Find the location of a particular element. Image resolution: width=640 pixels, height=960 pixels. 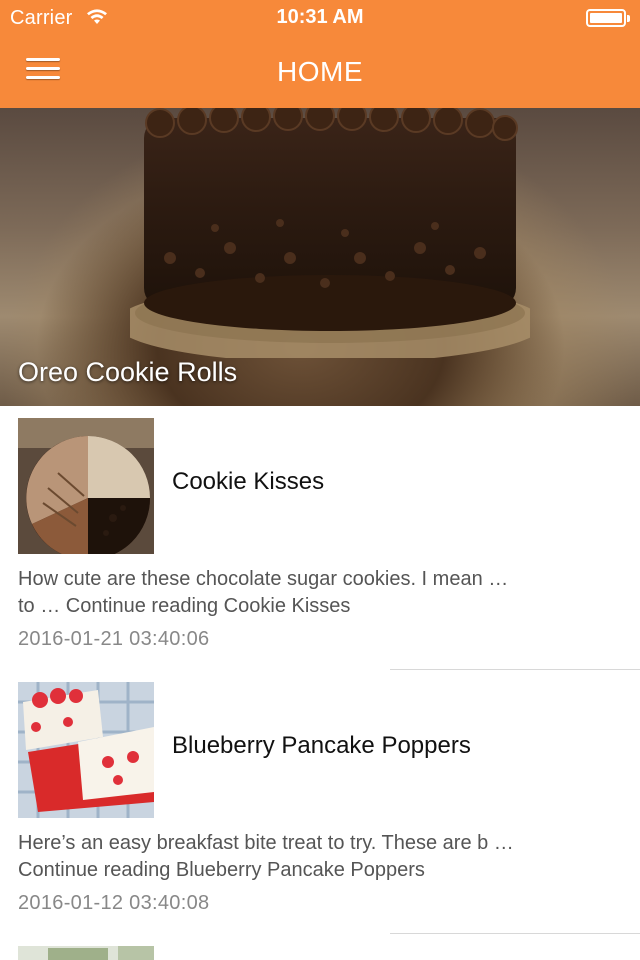

featured-title: Oreo Cookie Rolls is located at coordinates (128, 372).